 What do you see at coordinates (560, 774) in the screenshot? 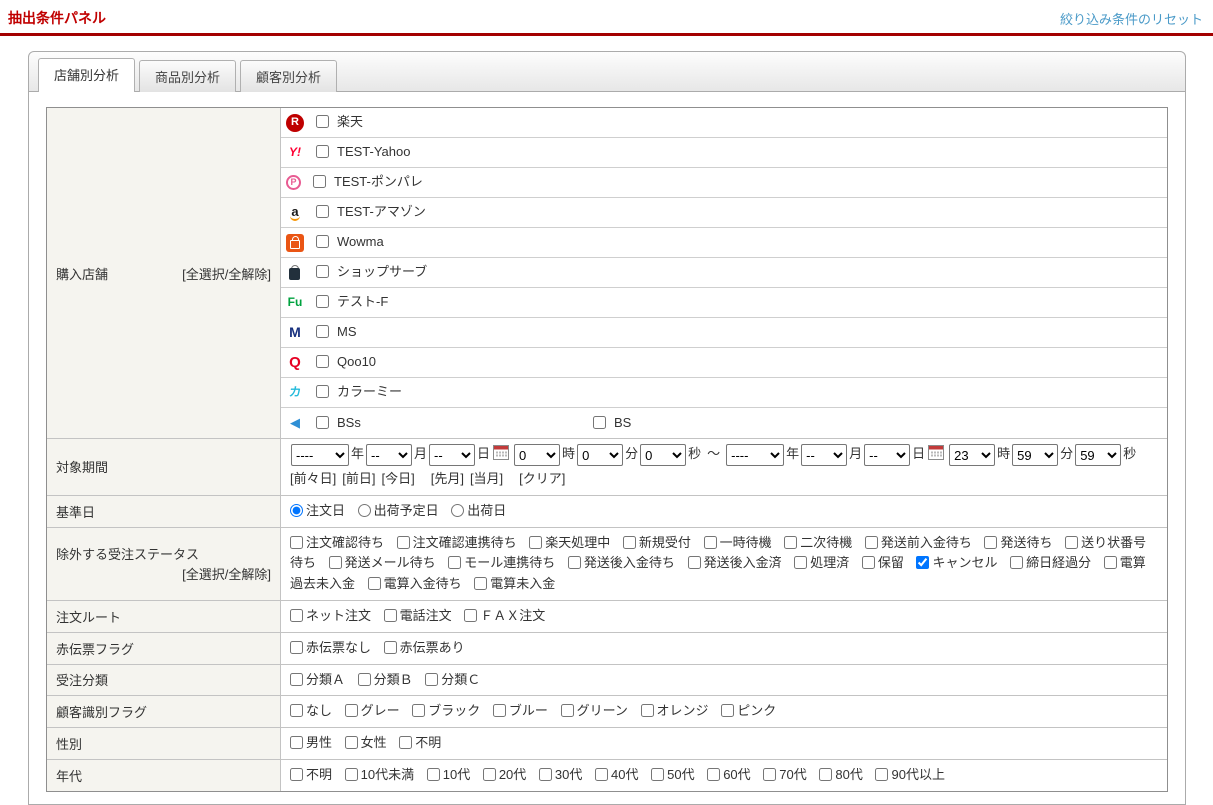
I see `checkbox-option: 30代` at bounding box center [560, 774].